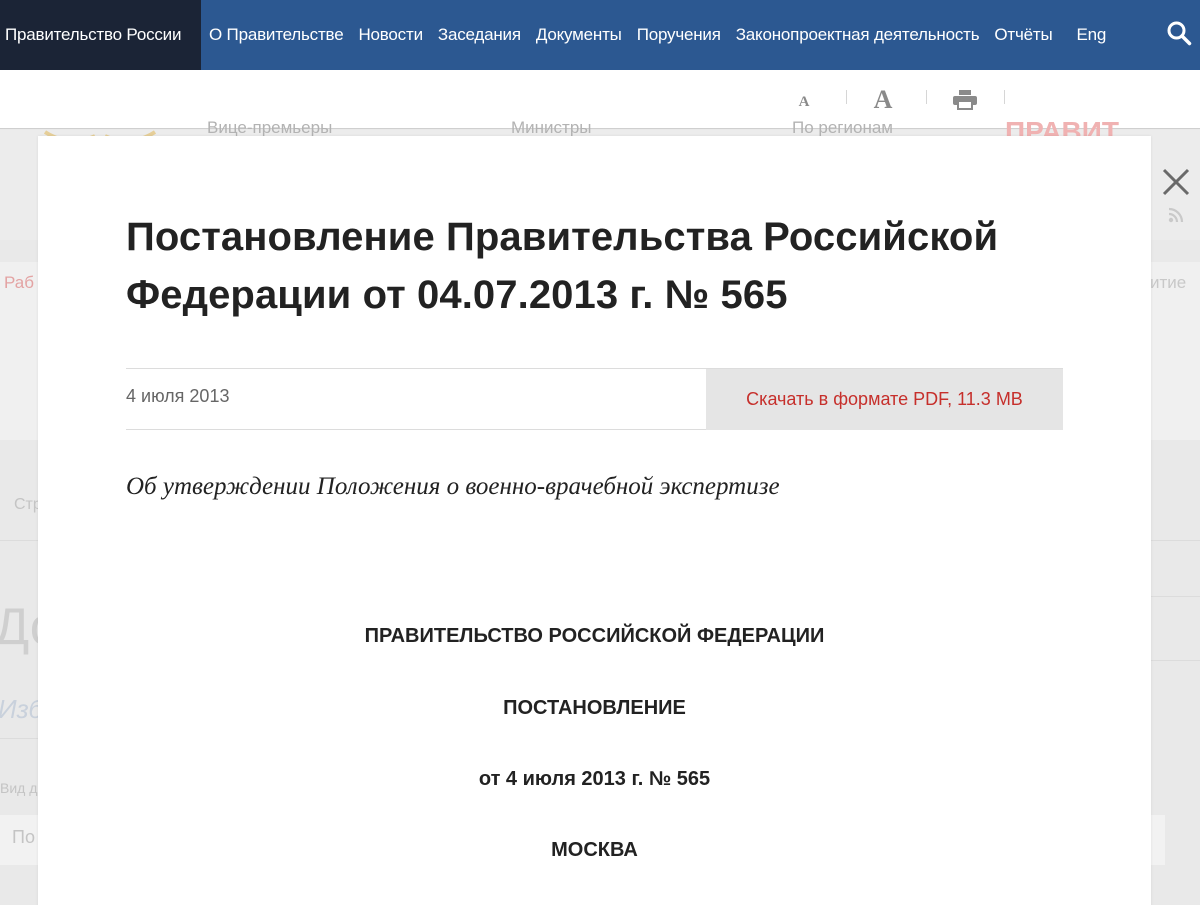  Describe the element at coordinates (1176, 182) in the screenshot. I see `close-icon` at that location.